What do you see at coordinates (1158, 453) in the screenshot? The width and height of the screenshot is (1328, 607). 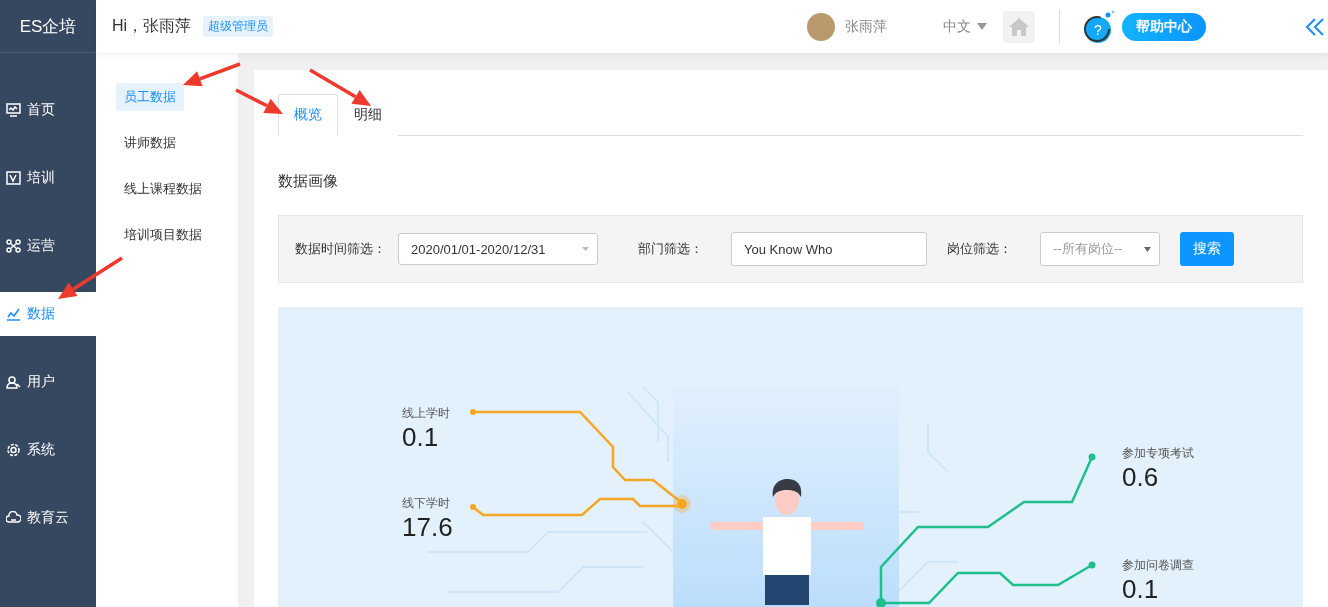 I see `metric-label: 参加专项考试` at bounding box center [1158, 453].